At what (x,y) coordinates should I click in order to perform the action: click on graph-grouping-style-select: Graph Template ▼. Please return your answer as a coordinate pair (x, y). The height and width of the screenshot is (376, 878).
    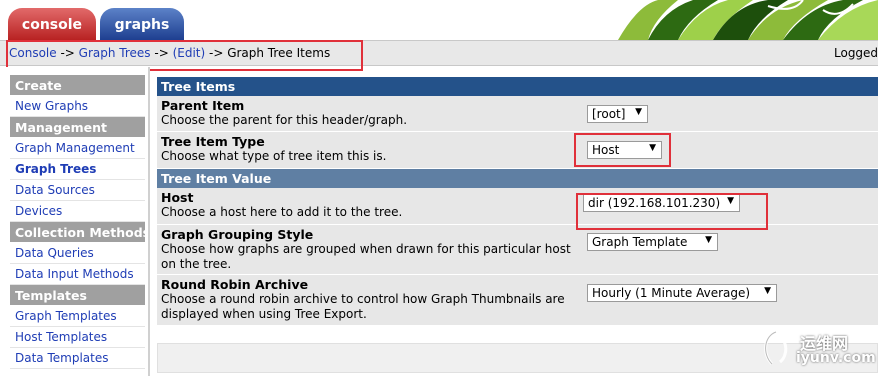
    Looking at the image, I should click on (652, 242).